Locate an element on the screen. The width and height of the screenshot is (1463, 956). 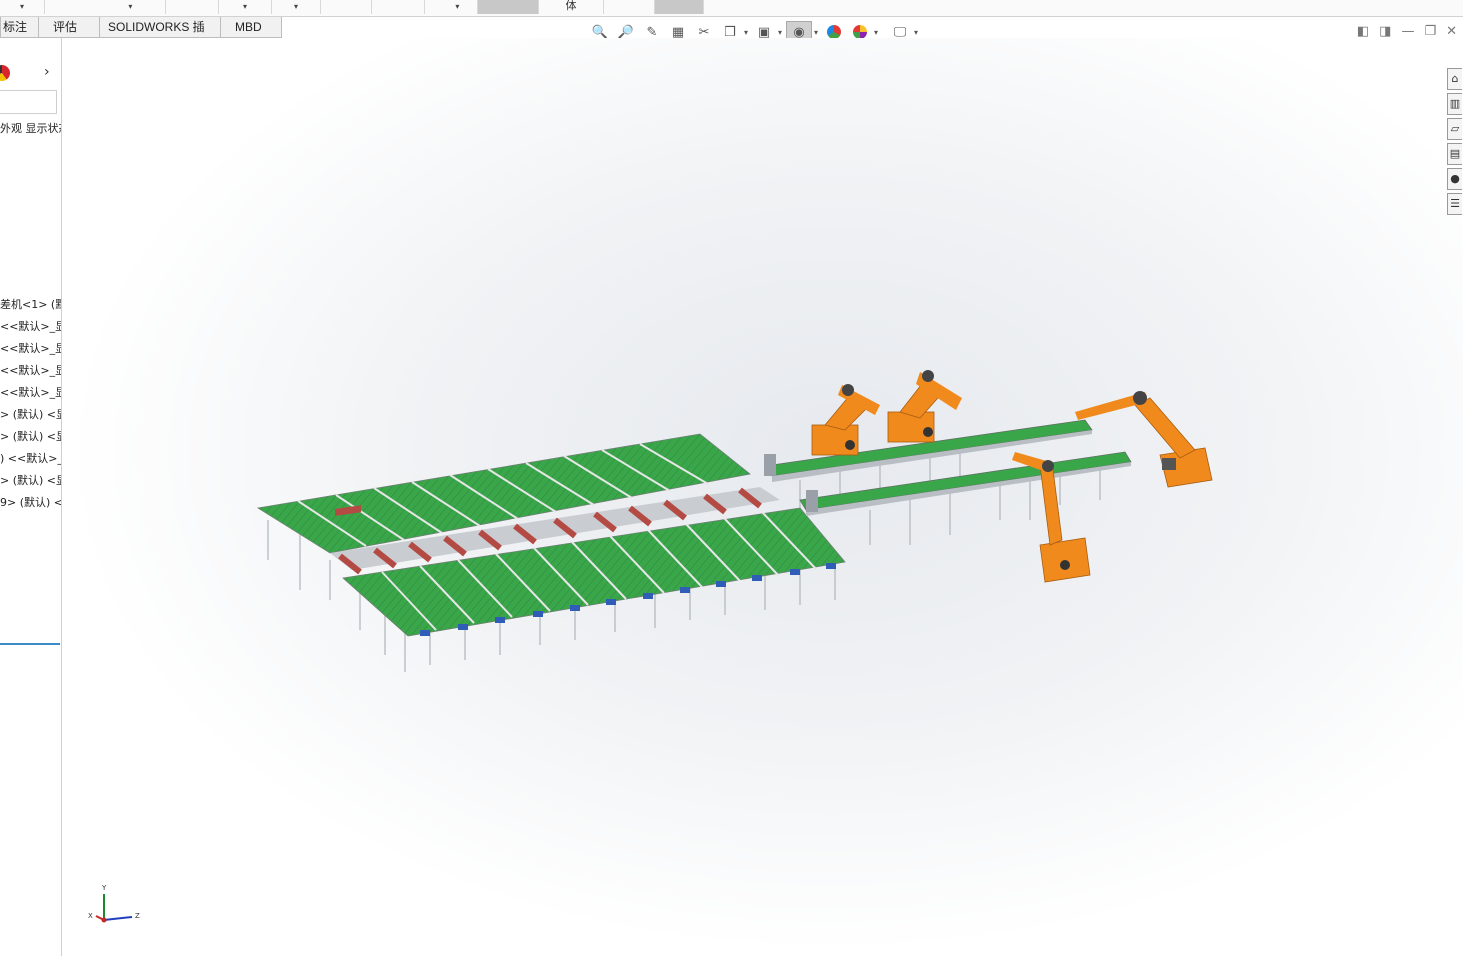
body-segment: 体 is located at coordinates (571, 7).